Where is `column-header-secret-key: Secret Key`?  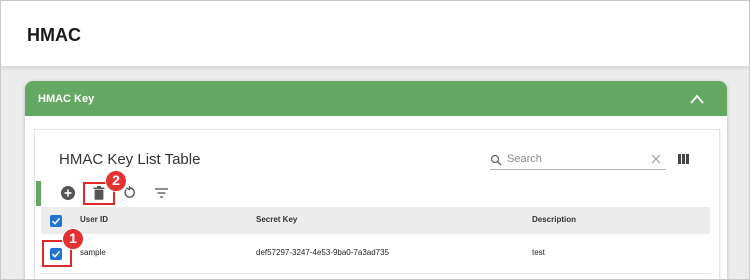
column-header-secret-key: Secret Key is located at coordinates (276, 219).